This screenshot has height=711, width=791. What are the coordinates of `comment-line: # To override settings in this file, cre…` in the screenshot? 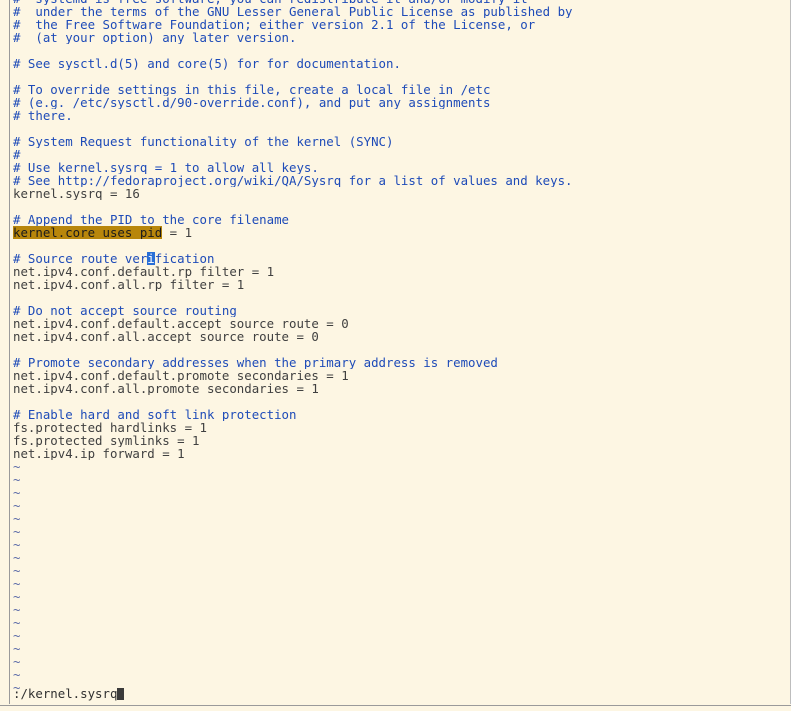 It's located at (400, 89).